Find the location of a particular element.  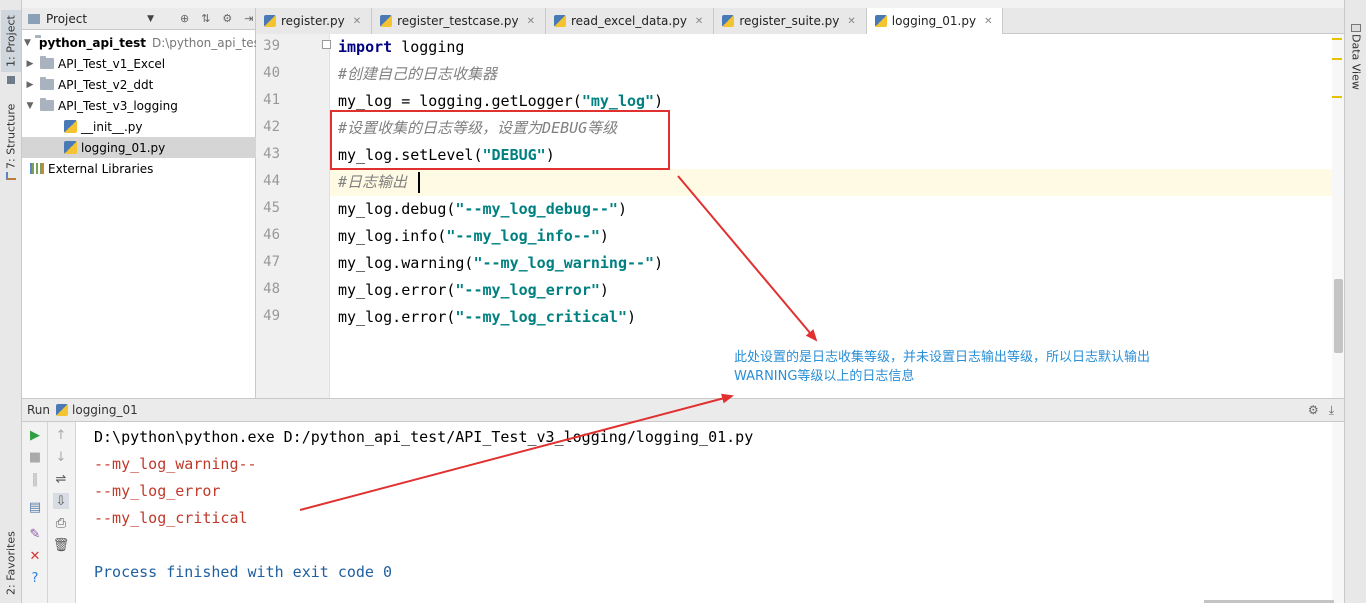

tree-item-python-api-test: ▼ python_api_test D:\python_api_test is located at coordinates (143, 42).